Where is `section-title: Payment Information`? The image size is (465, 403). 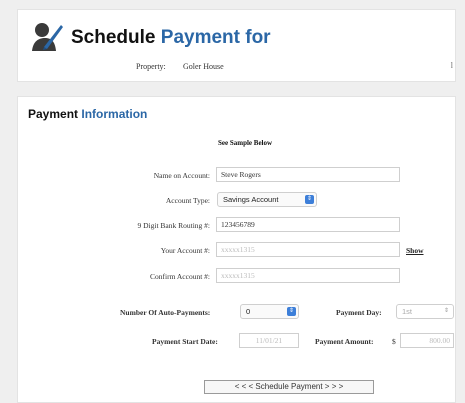
section-title: Payment Information is located at coordinates (87, 114).